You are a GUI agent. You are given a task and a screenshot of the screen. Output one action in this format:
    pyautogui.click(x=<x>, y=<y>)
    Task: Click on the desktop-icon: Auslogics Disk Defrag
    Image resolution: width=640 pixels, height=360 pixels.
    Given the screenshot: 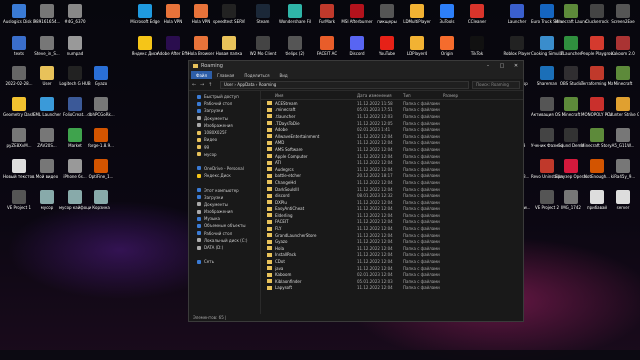 What is the action you would take?
    pyautogui.click(x=19, y=21)
    